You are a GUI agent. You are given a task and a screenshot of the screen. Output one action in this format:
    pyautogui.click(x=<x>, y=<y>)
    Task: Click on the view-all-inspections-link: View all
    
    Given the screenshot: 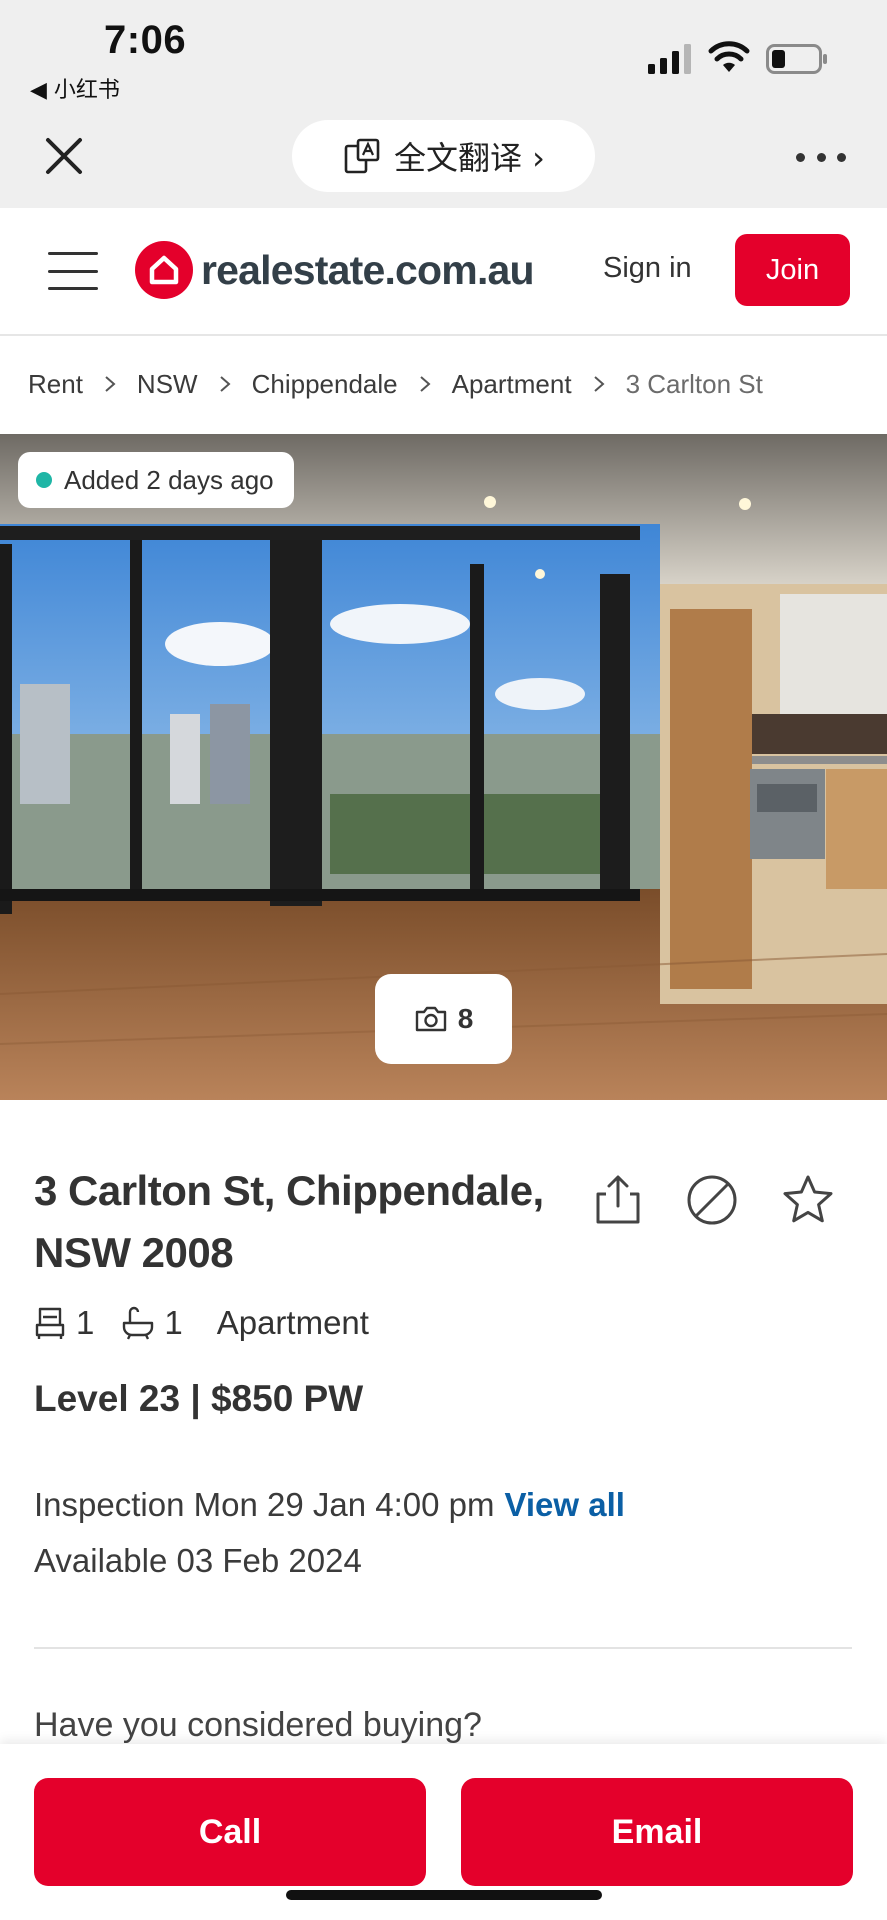 What is the action you would take?
    pyautogui.click(x=564, y=1504)
    